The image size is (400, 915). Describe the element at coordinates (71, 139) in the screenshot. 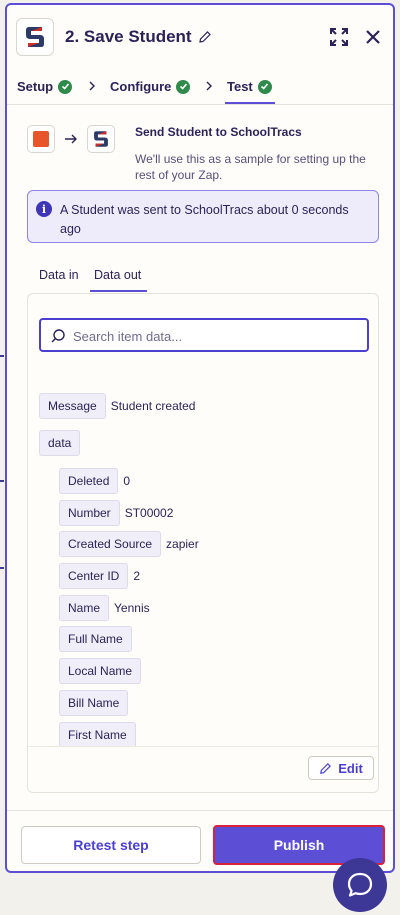

I see `arrow-right-icon` at that location.